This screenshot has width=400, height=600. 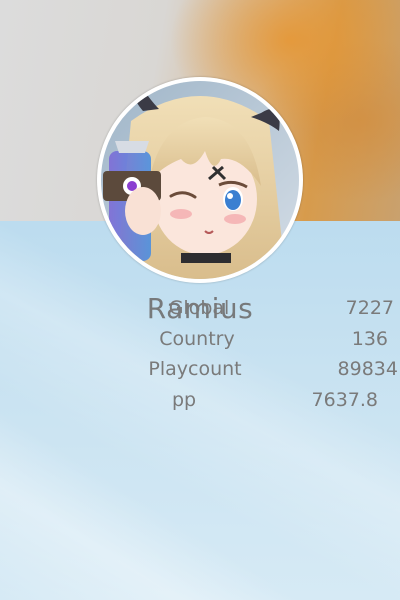 I want to click on stat-value-playcount: 89834, so click(x=367, y=369).